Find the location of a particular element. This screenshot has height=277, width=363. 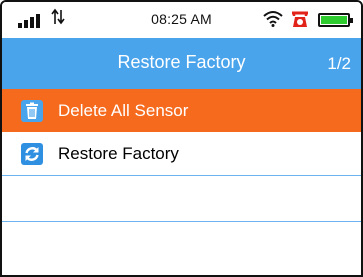

status-bar: 08:25 AM is located at coordinates (181, 20).